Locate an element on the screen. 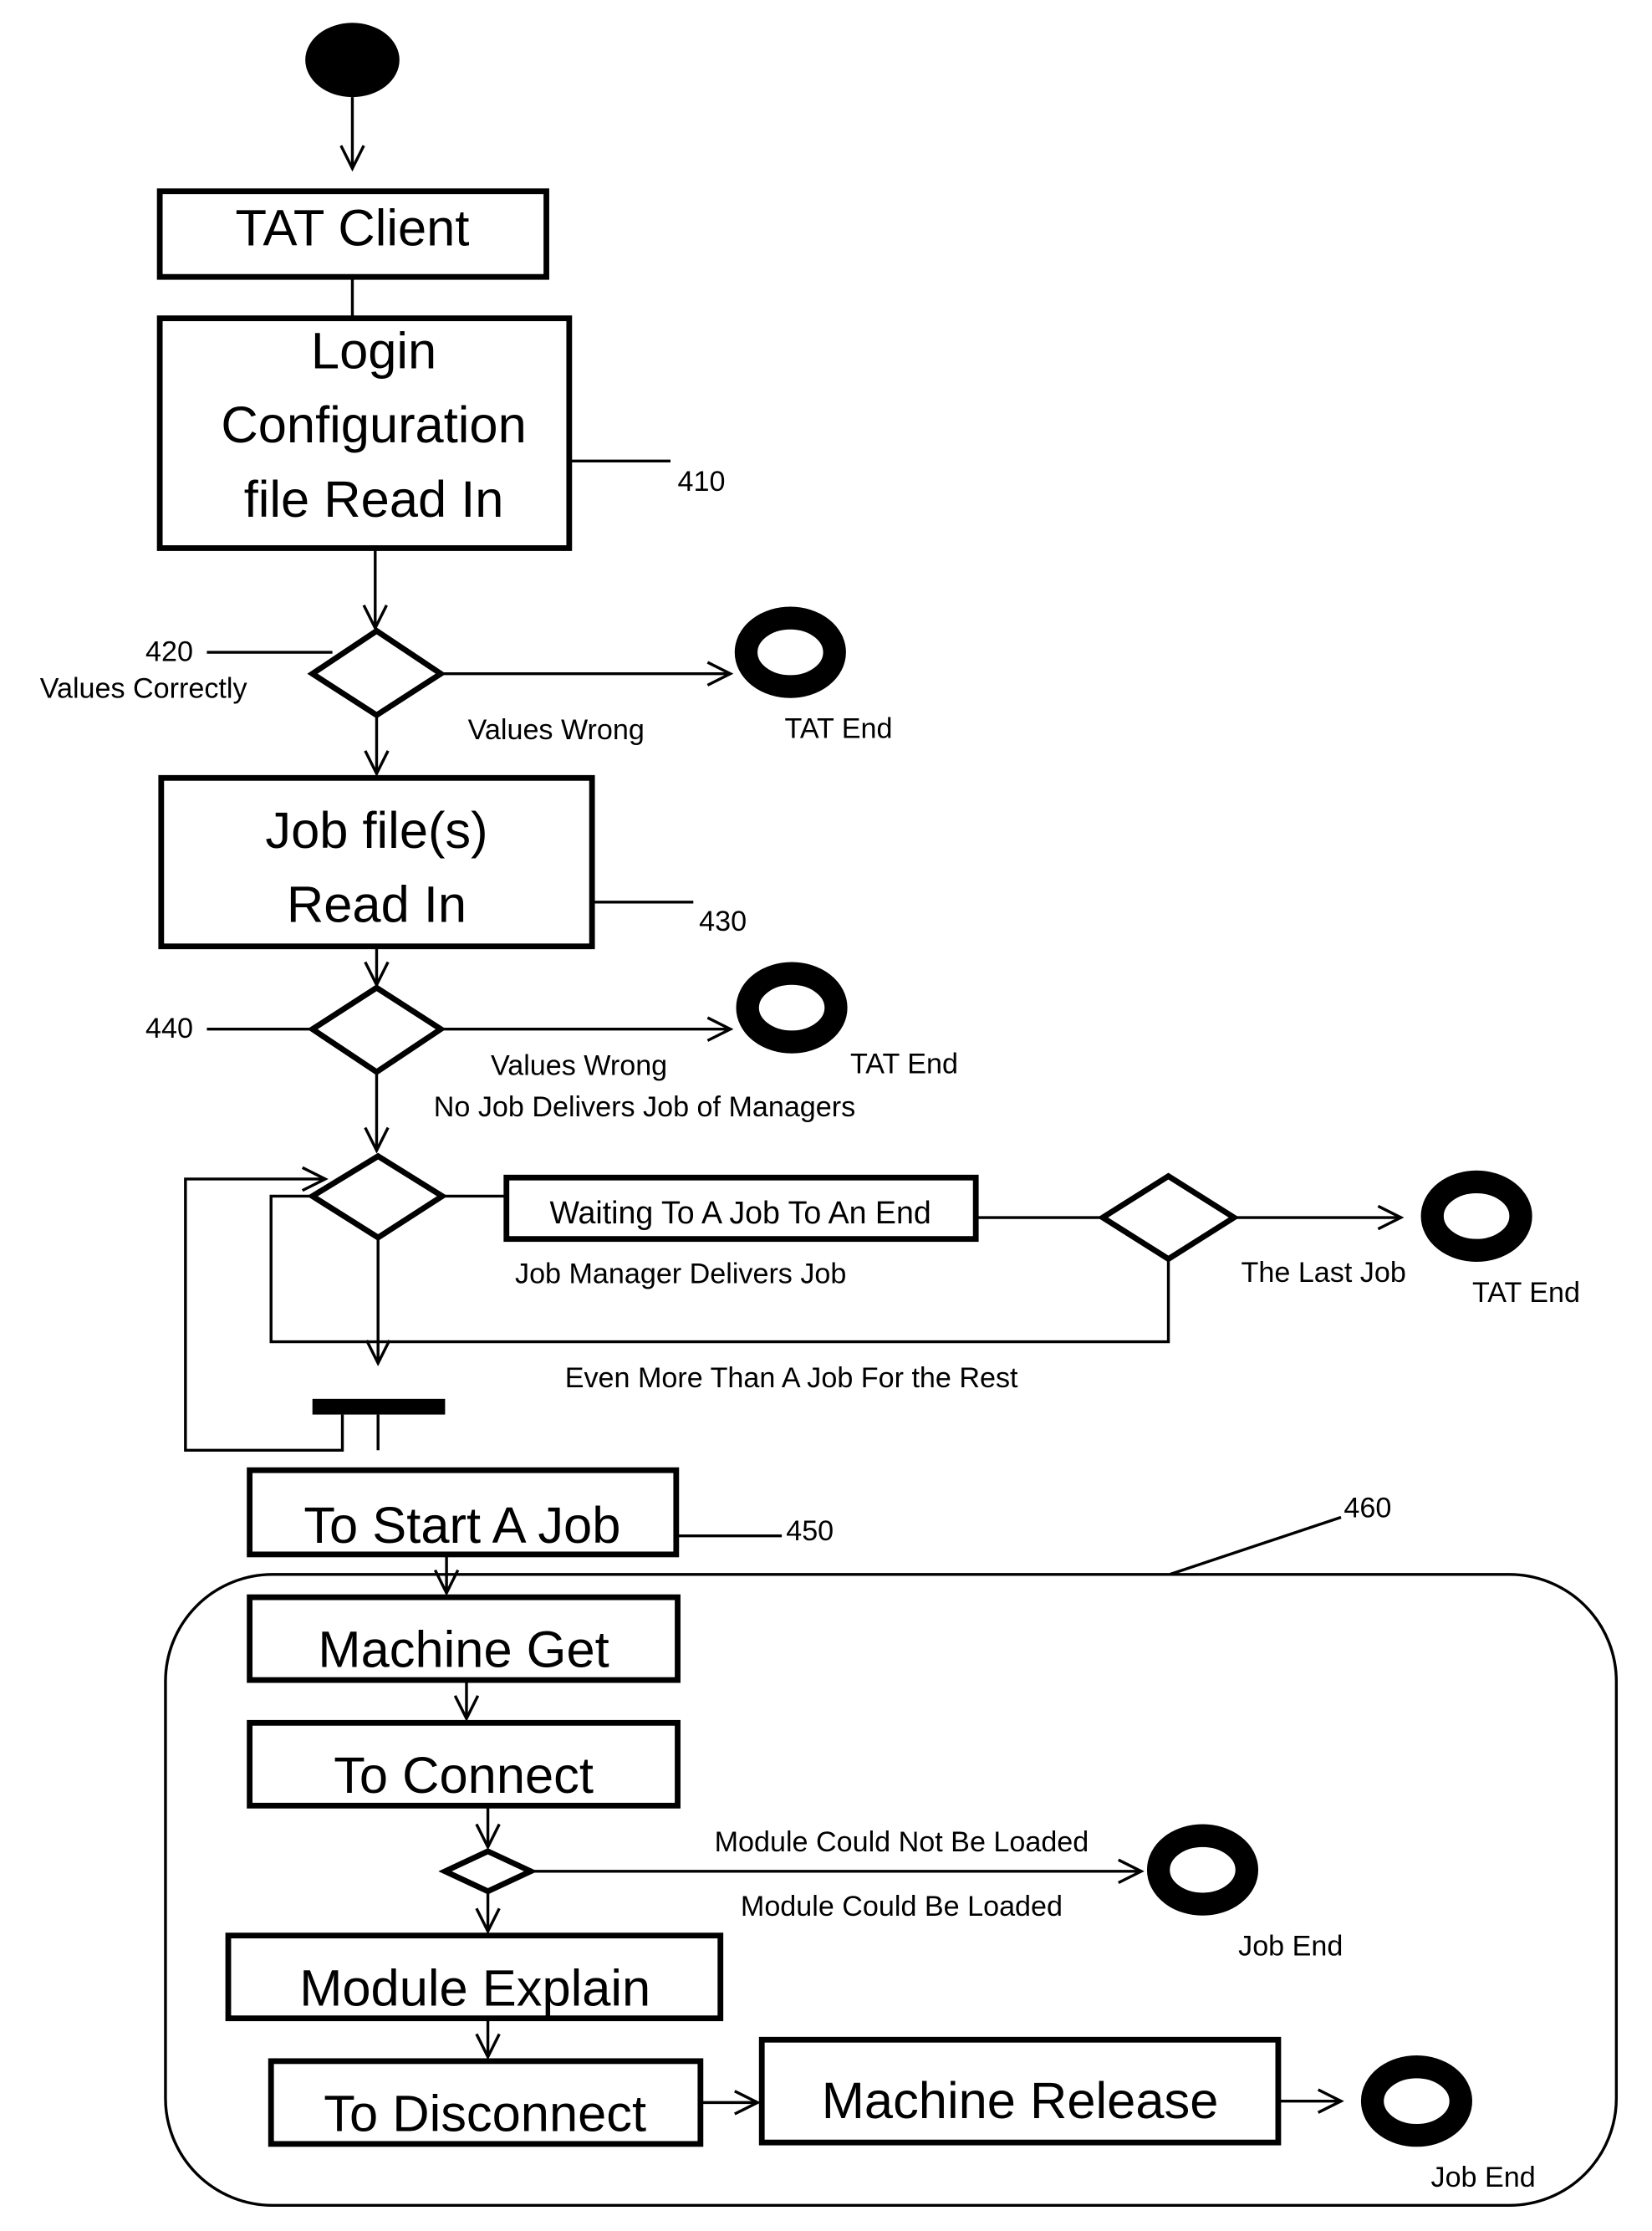 The image size is (1652, 2231). tat-client-label: TAT Client is located at coordinates (353, 229).